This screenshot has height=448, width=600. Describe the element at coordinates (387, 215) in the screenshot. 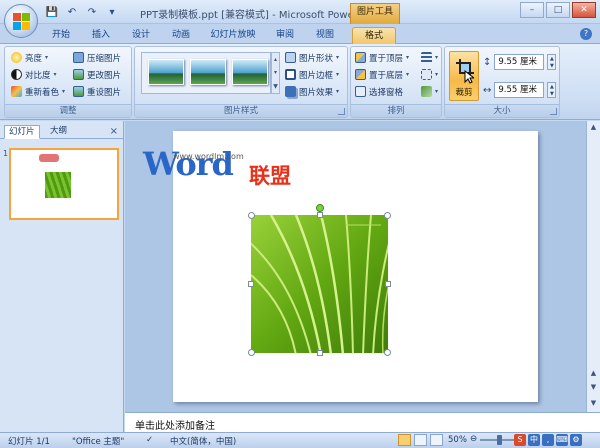

I see `resize-handle-ne` at that location.